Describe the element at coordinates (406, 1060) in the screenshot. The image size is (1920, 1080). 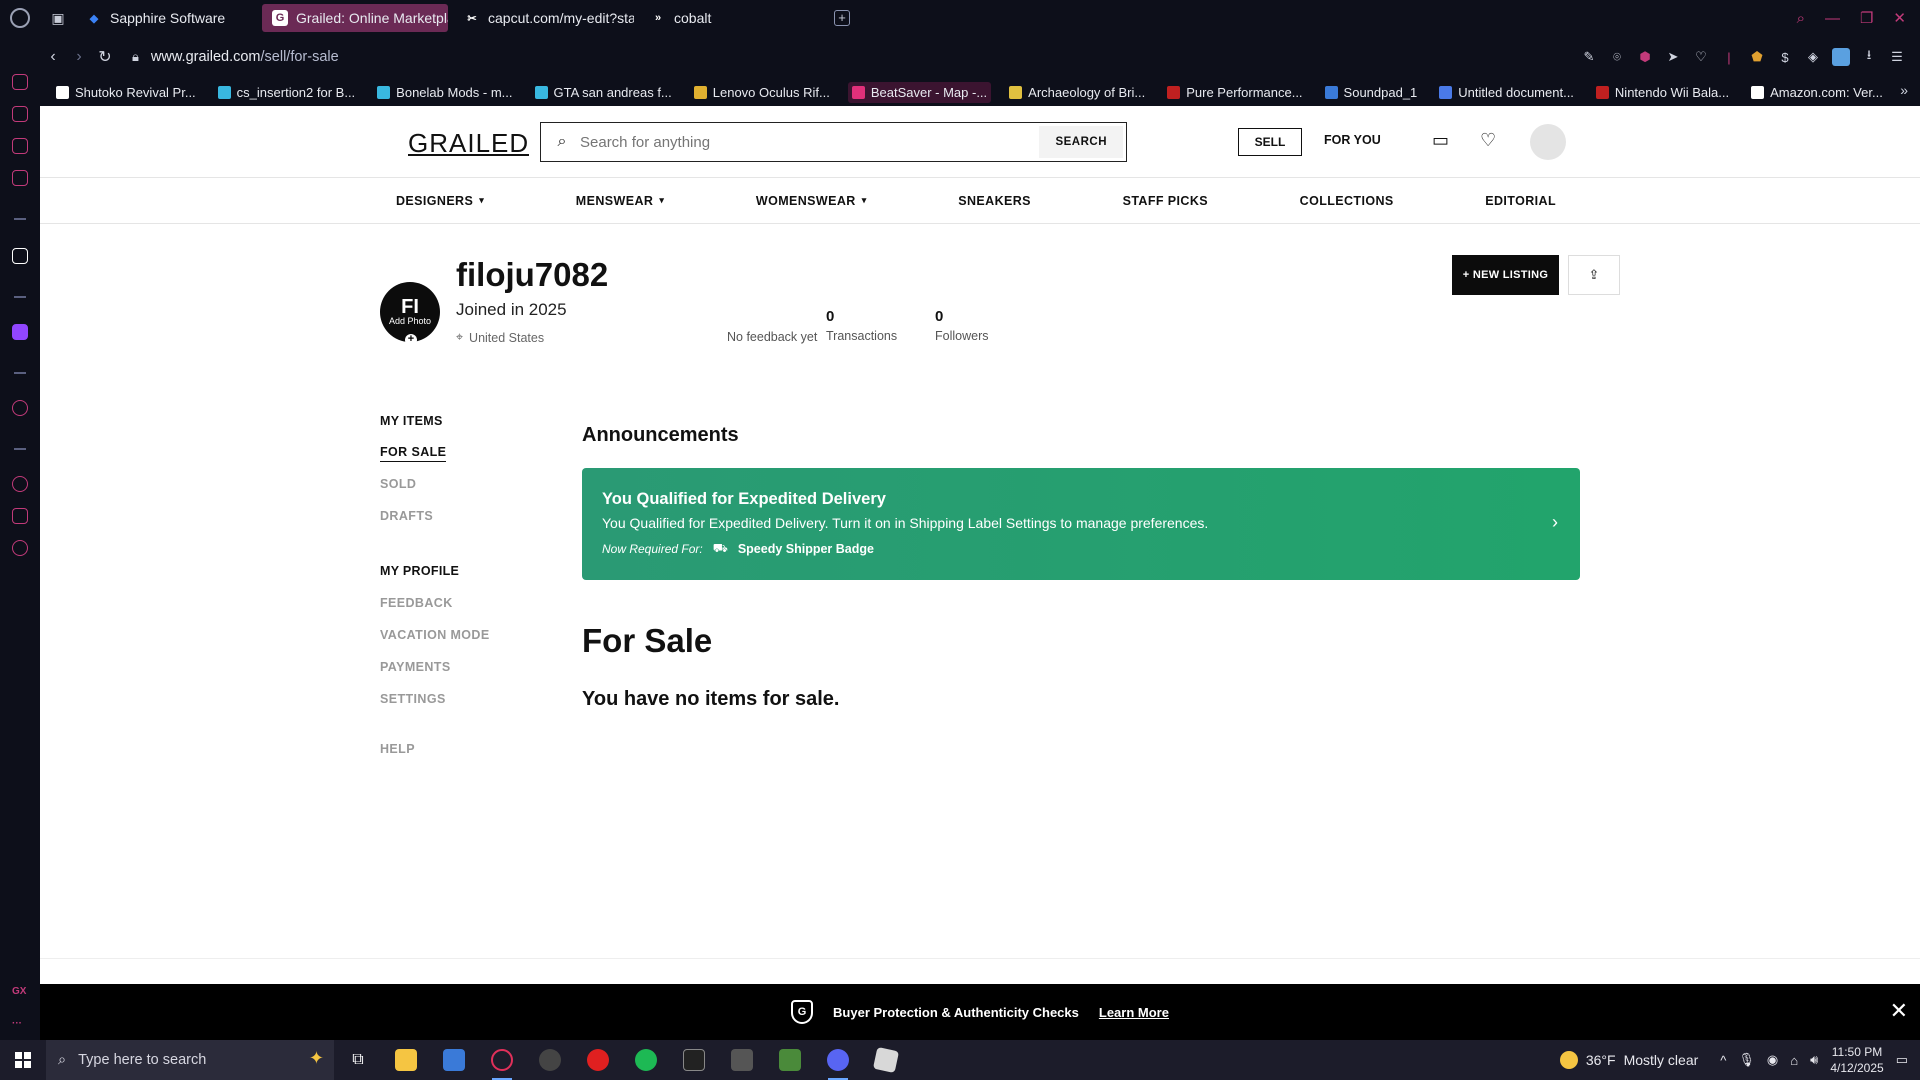
I see `file-explorer-icon` at that location.